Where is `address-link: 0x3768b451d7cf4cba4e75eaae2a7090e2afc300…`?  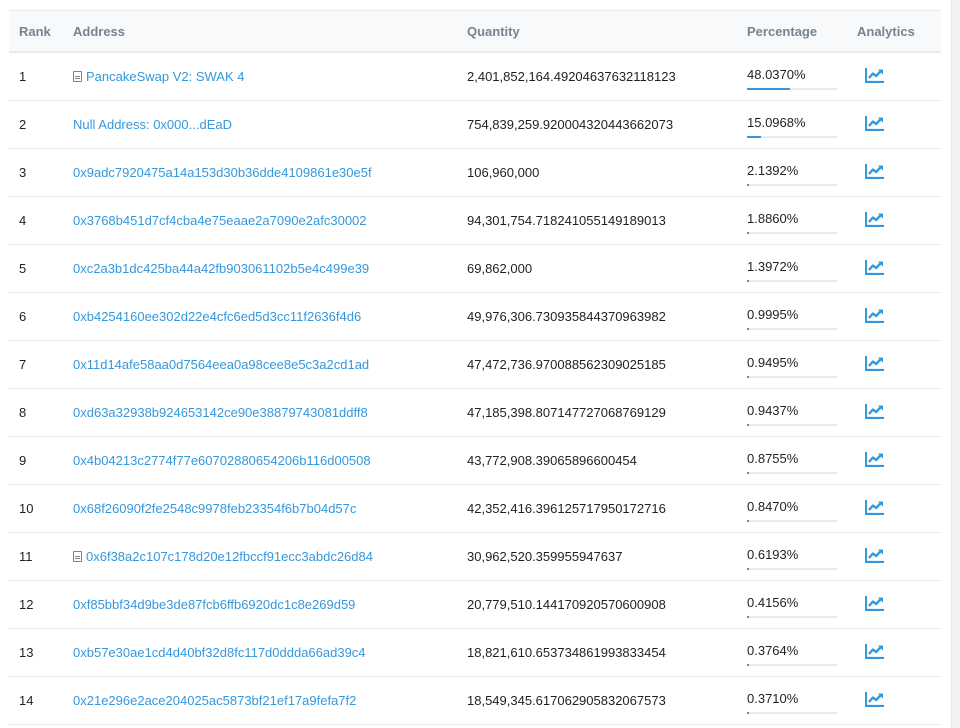
address-link: 0x3768b451d7cf4cba4e75eaae2a7090e2afc300… is located at coordinates (220, 220).